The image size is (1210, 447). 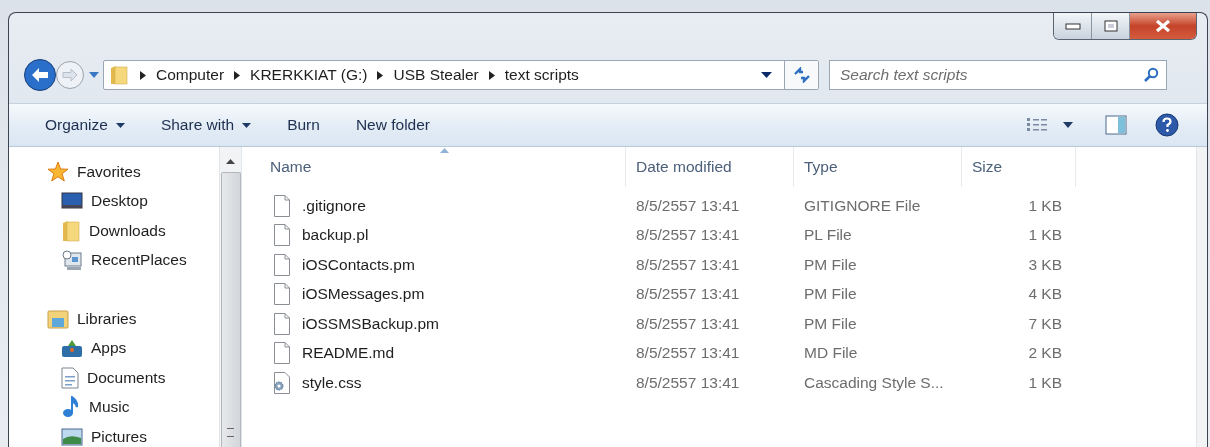 I want to click on column-header: Size, so click(x=1019, y=167).